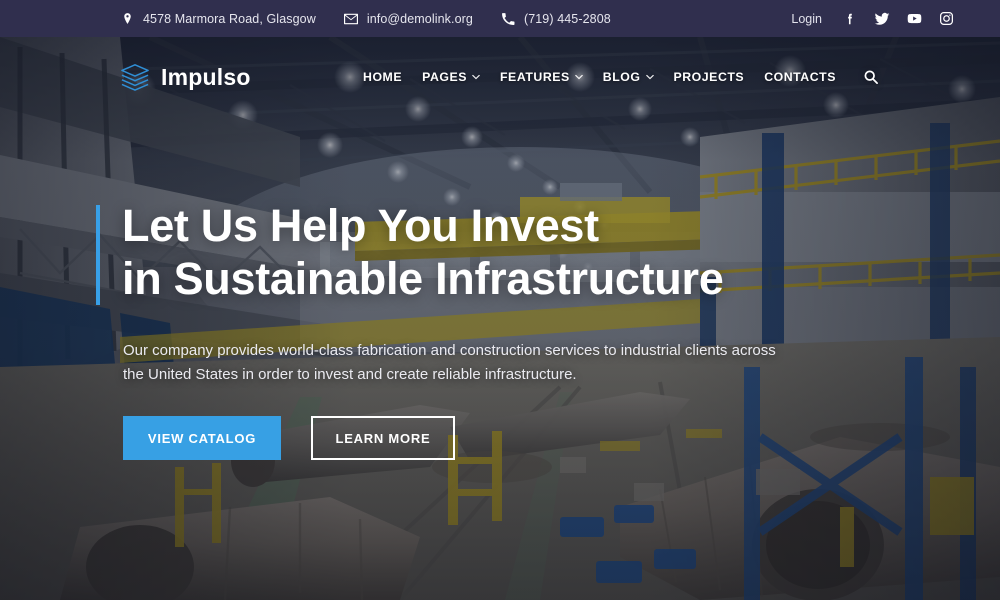 This screenshot has height=600, width=1000. What do you see at coordinates (508, 19) in the screenshot?
I see `phone-icon` at bounding box center [508, 19].